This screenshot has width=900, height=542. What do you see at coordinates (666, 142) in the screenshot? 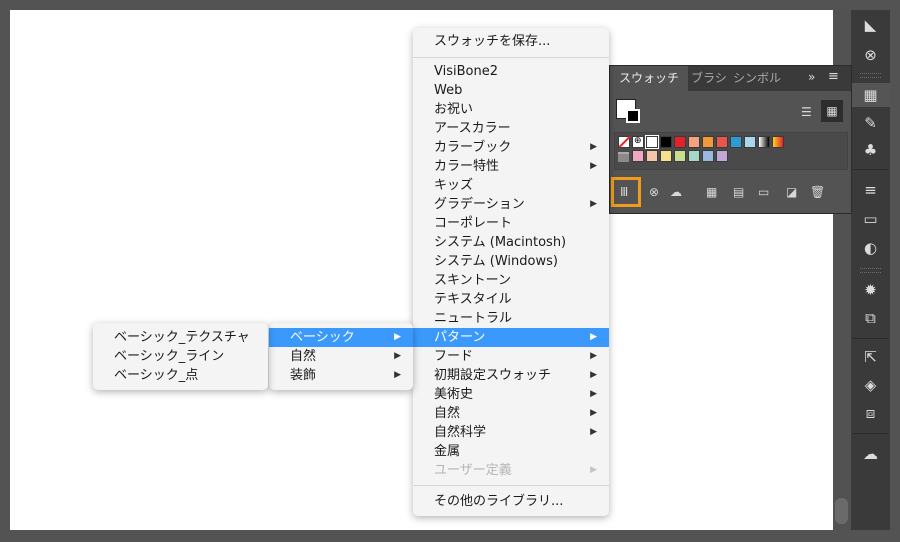
I see `black-swatch` at bounding box center [666, 142].